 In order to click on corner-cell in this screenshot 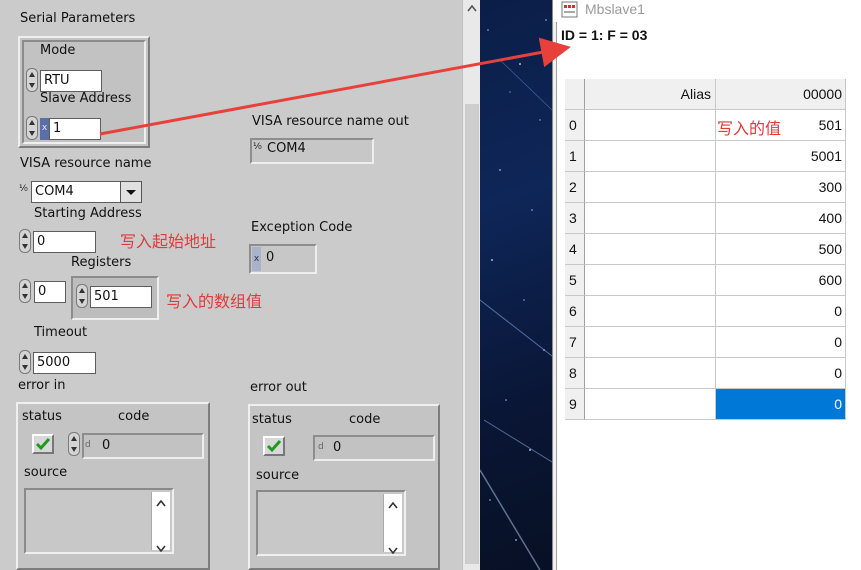, I will do `click(575, 94)`.